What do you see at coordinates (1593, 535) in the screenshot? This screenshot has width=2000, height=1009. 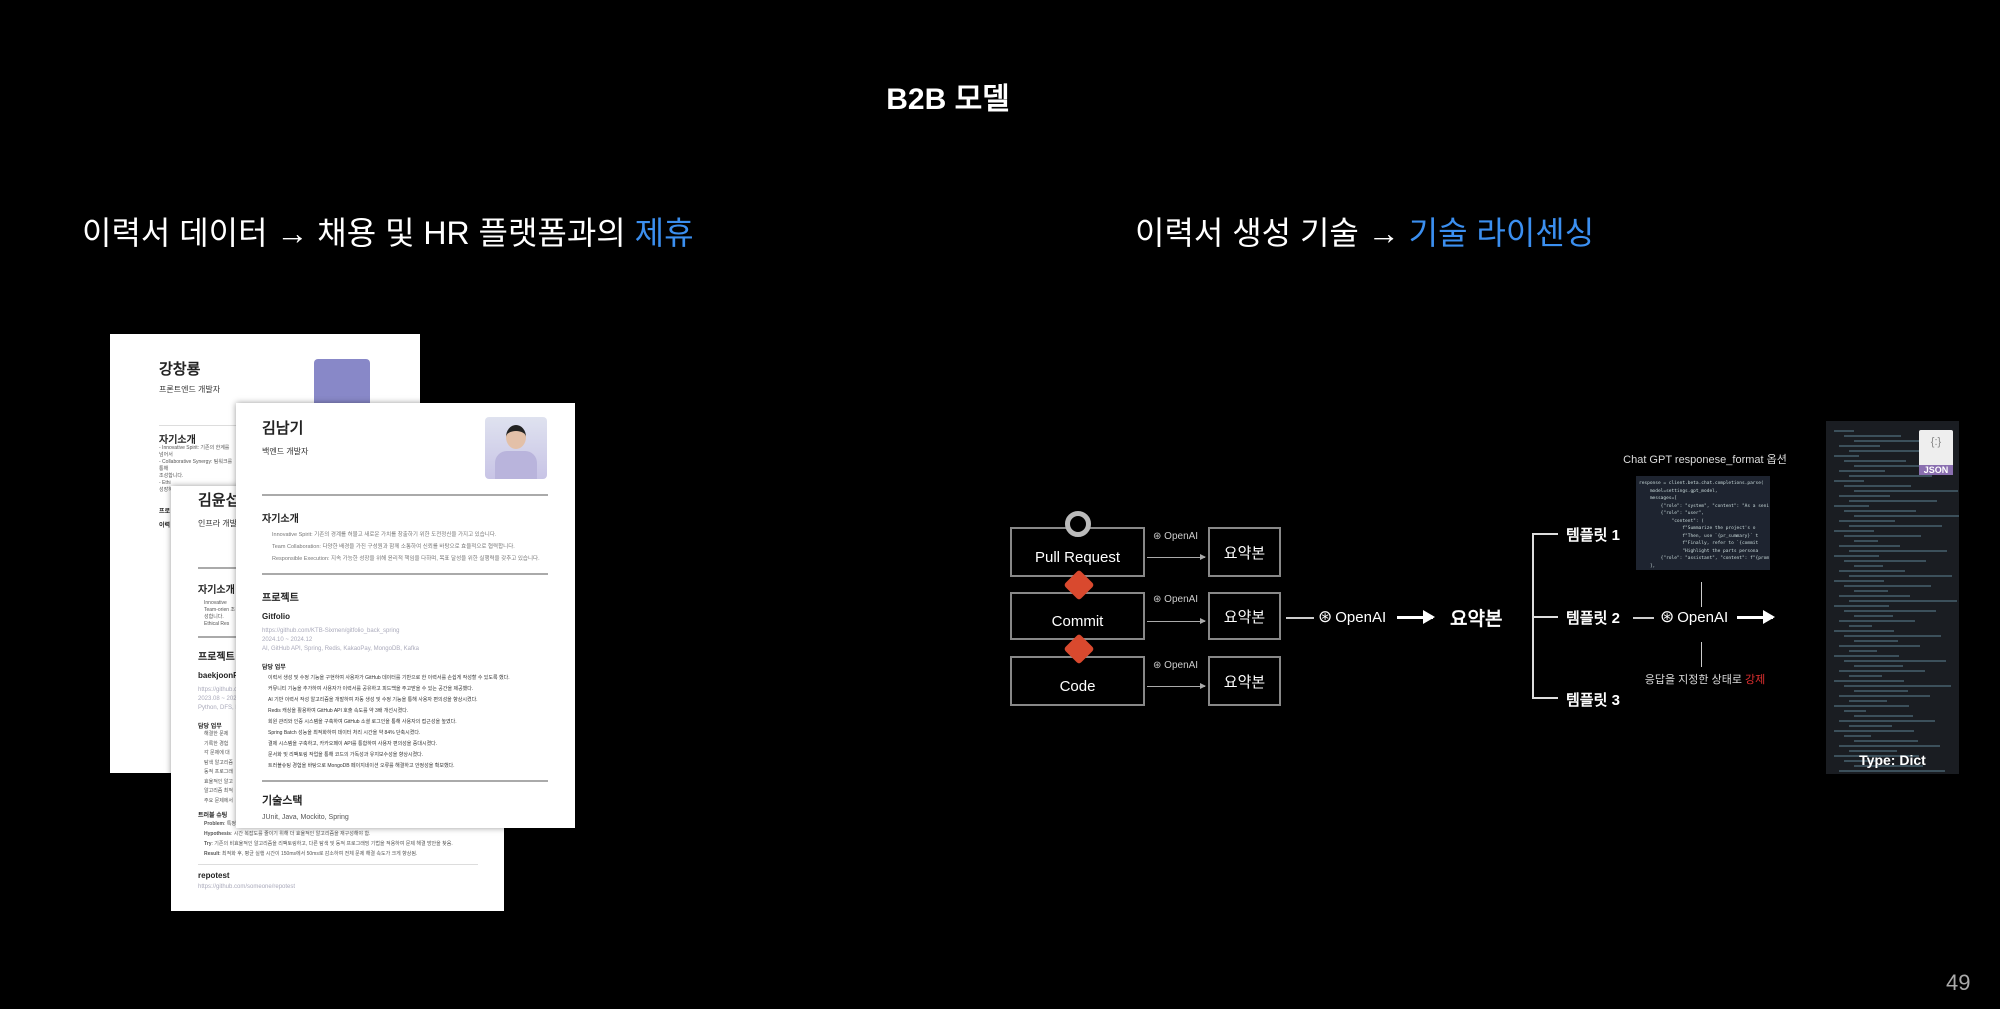 I see `template-label: 템플릿 1` at bounding box center [1593, 535].